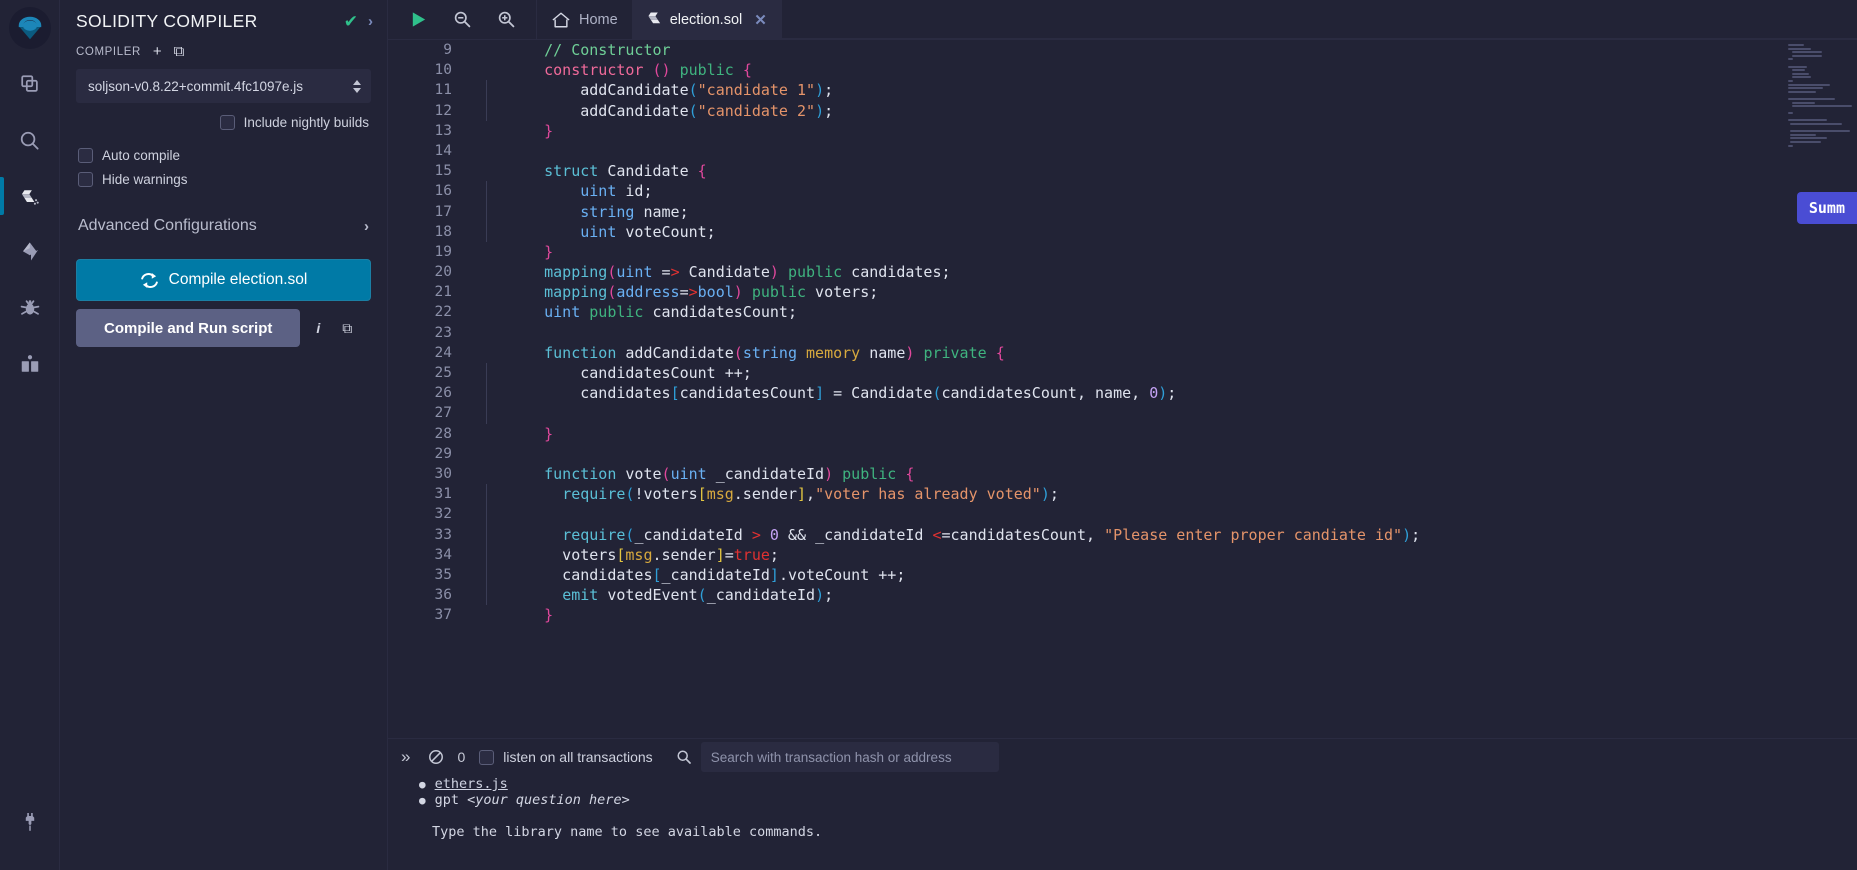 This screenshot has height=870, width=1857. What do you see at coordinates (357, 86) in the screenshot?
I see `chevron-updown-icon` at bounding box center [357, 86].